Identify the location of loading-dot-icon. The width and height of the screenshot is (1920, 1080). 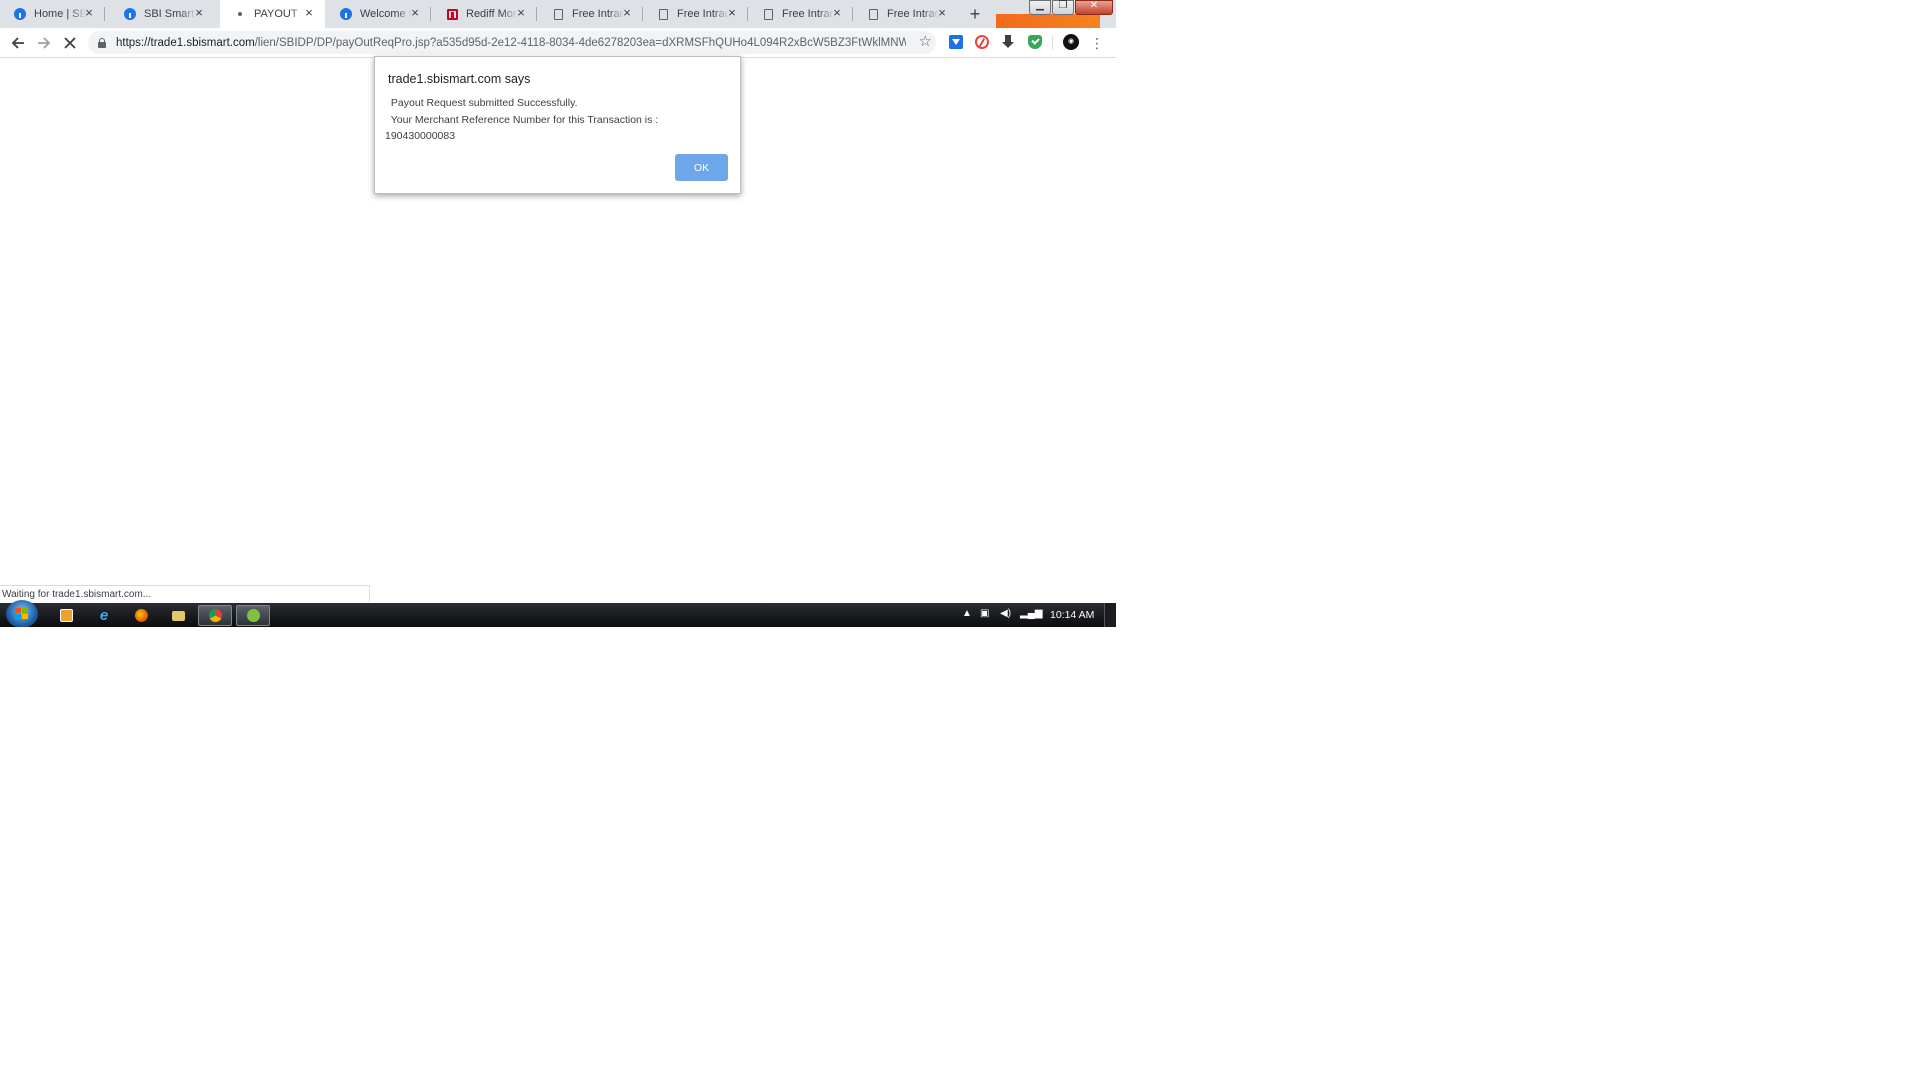
(240, 14).